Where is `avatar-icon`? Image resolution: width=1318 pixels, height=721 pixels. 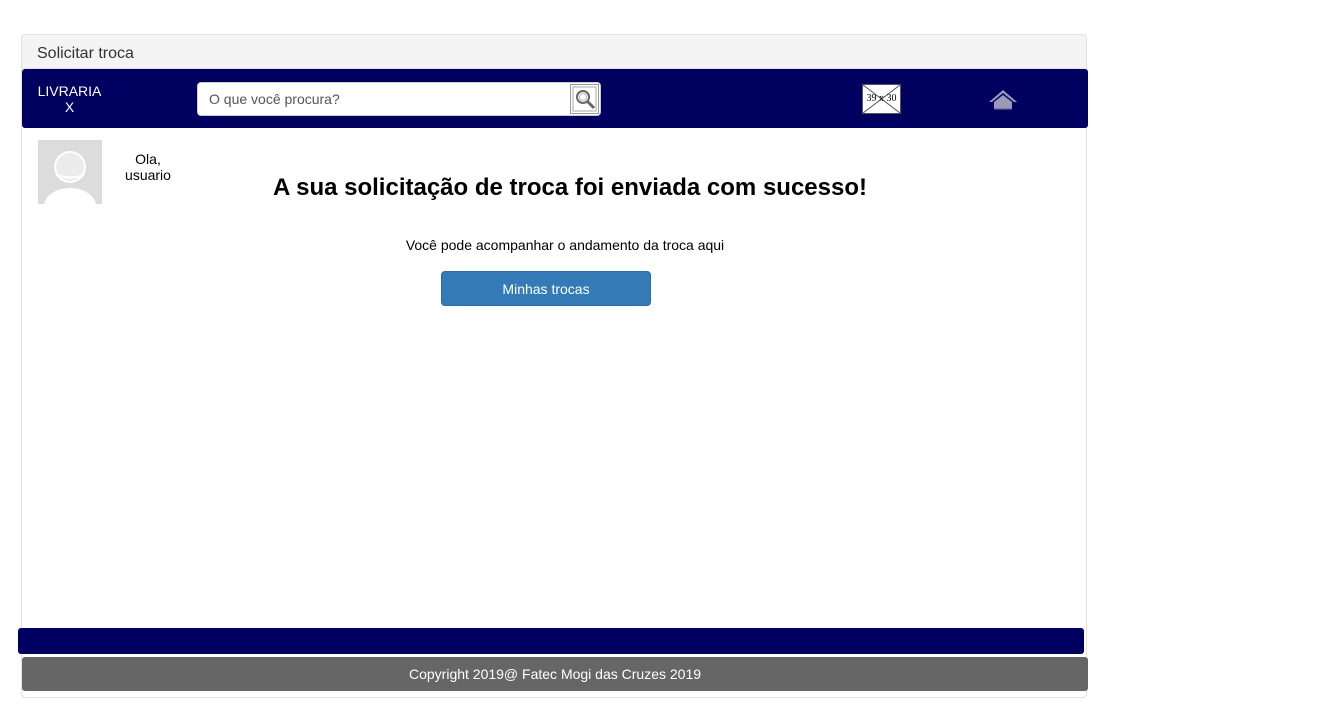 avatar-icon is located at coordinates (70, 172).